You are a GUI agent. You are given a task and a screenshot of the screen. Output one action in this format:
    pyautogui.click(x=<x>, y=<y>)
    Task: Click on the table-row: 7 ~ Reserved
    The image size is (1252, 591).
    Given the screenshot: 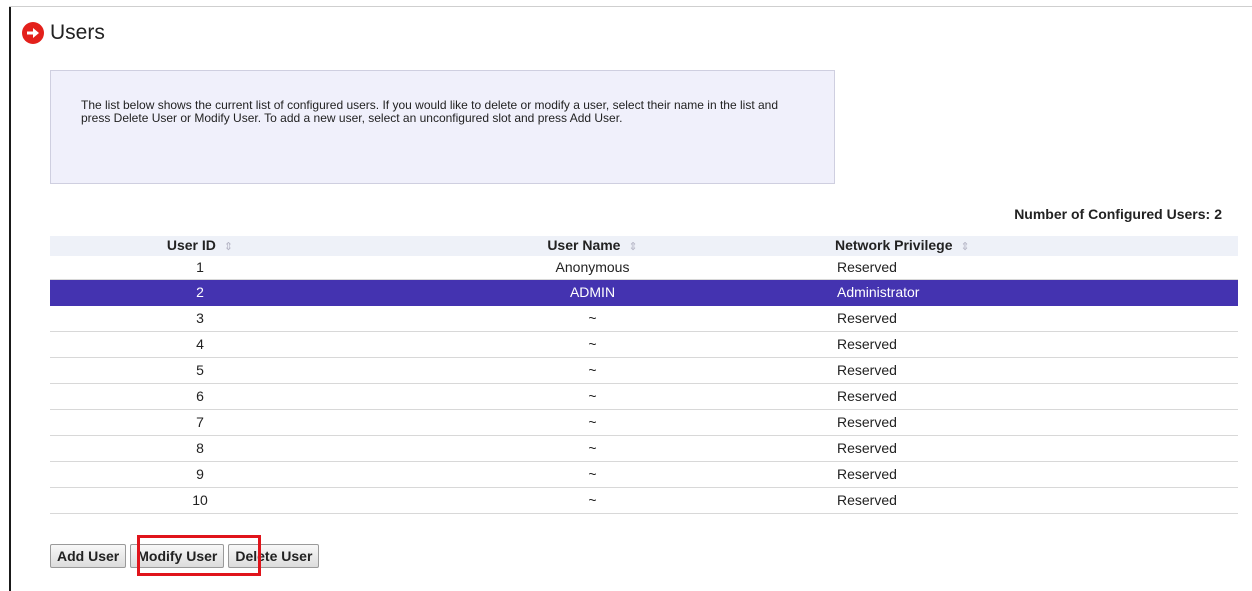 What is the action you would take?
    pyautogui.click(x=644, y=422)
    